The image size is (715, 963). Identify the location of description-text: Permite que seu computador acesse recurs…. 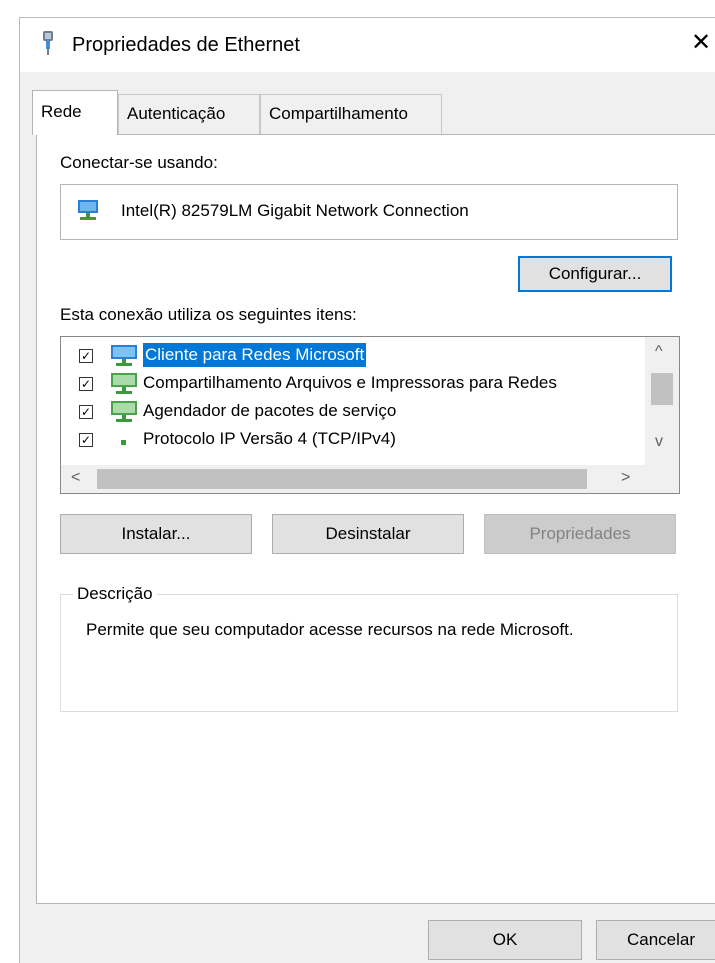
(330, 629).